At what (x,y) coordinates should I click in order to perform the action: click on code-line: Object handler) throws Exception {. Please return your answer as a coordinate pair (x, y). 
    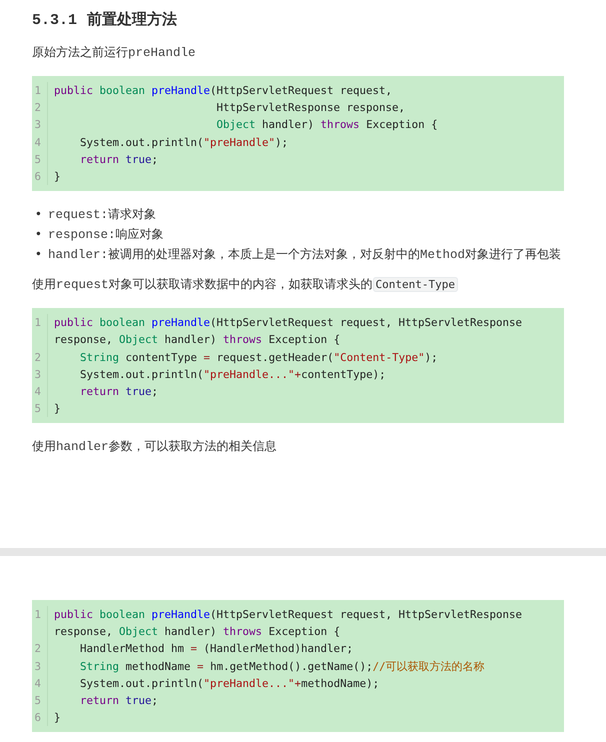
    Looking at the image, I should click on (327, 125).